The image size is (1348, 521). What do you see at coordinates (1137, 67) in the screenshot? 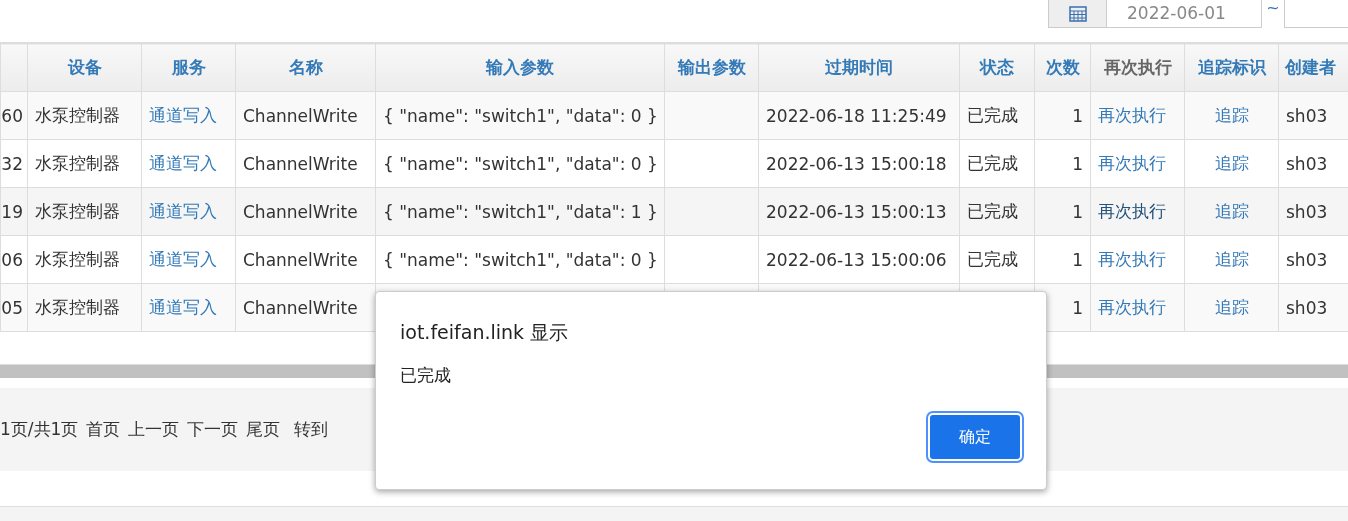
I see `column-header: 再次执行` at bounding box center [1137, 67].